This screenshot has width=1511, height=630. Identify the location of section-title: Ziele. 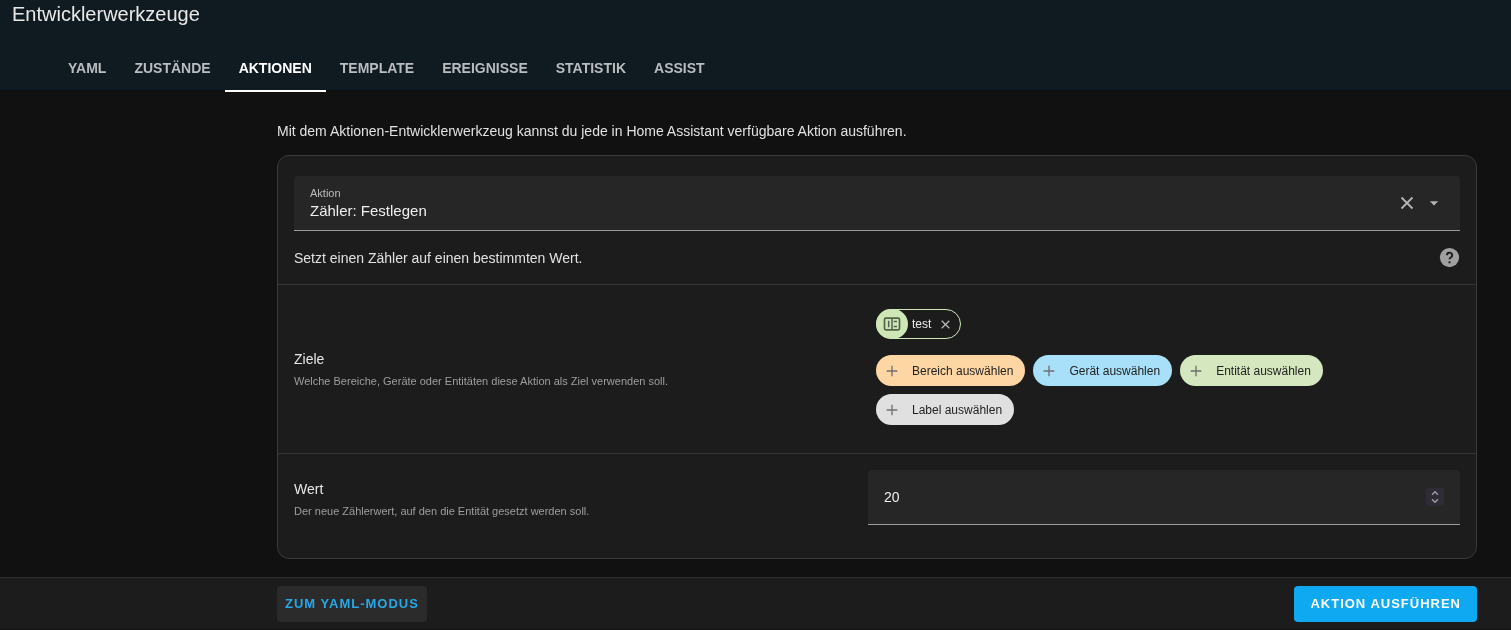
(310, 359).